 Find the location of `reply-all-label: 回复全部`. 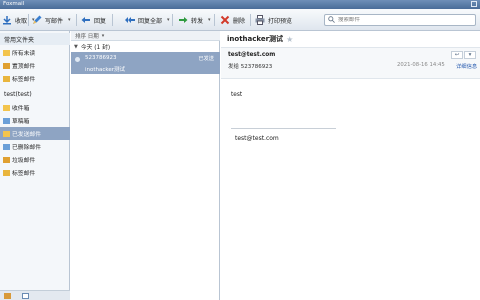

reply-all-label: 回复全部 is located at coordinates (150, 21).